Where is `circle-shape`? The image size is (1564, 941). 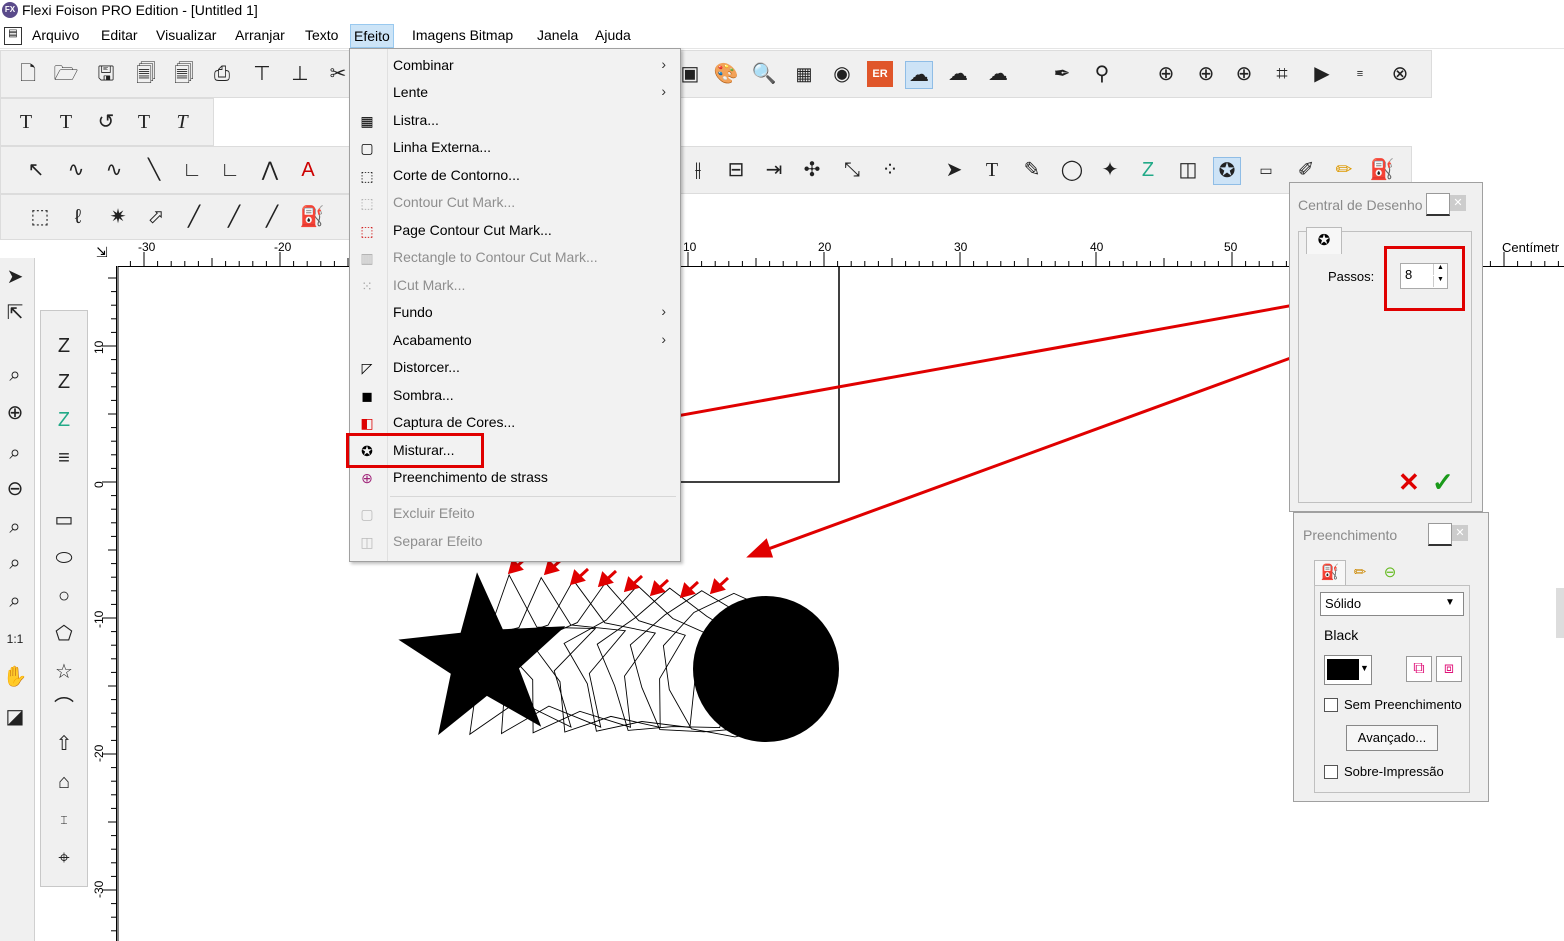 circle-shape is located at coordinates (766, 669).